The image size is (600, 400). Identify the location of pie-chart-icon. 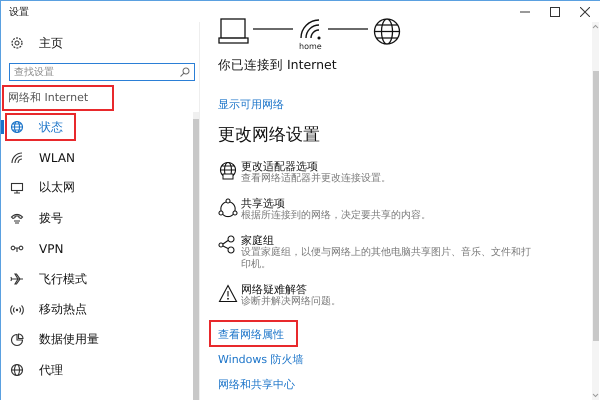
(17, 339).